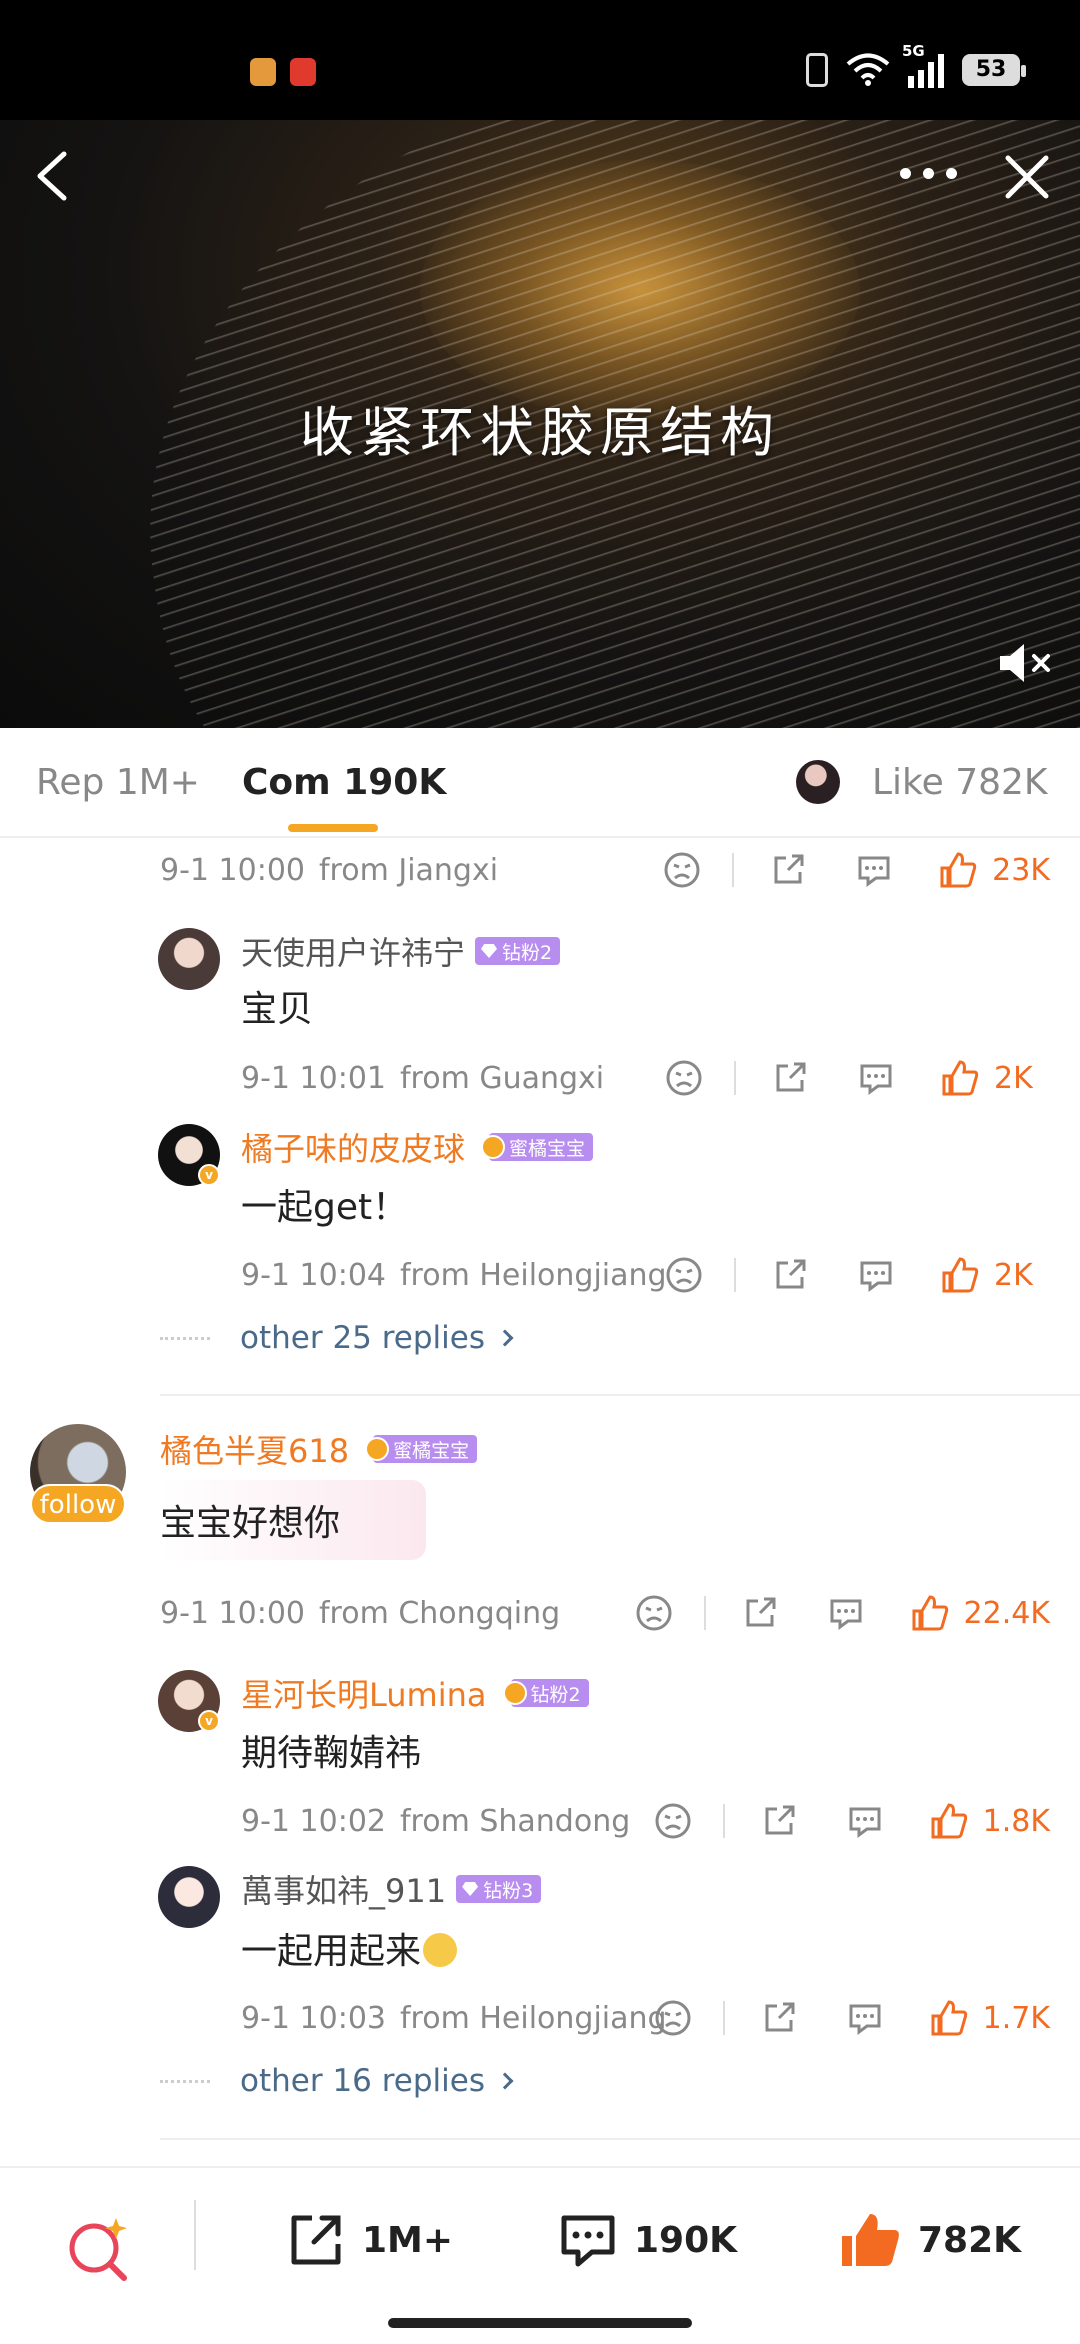 Image resolution: width=1080 pixels, height=2344 pixels. I want to click on battery-indicator: 53, so click(994, 70).